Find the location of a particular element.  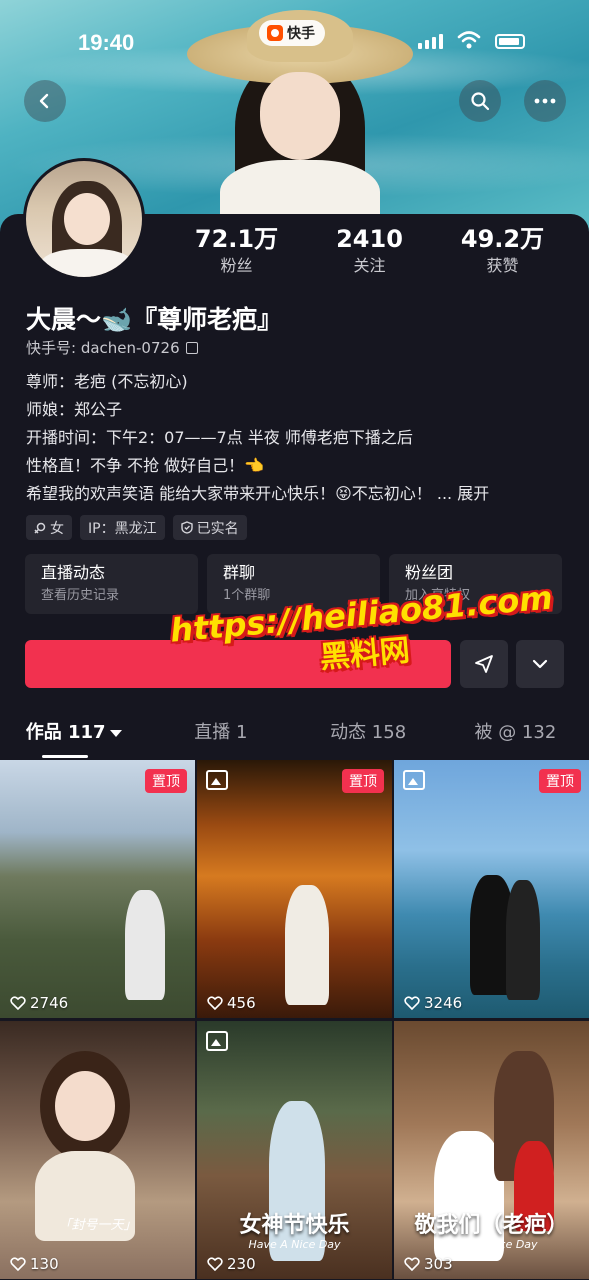

like-count-value: 303 is located at coordinates (438, 1264).